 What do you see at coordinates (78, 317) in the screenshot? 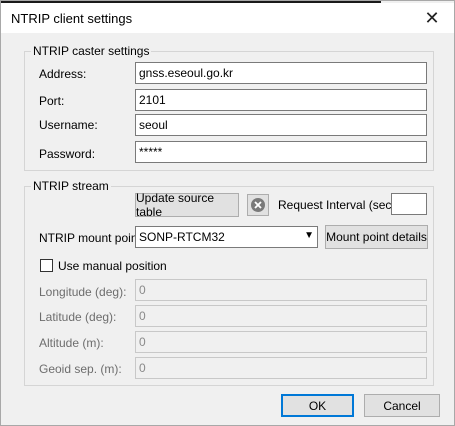
I see `latitude-label: Latitude (deg):` at bounding box center [78, 317].